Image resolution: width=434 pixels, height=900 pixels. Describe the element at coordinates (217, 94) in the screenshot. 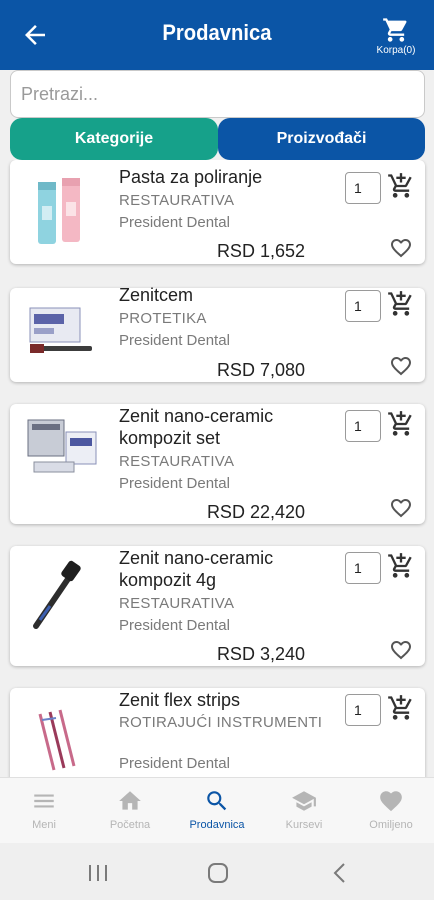

I see `search-input` at that location.